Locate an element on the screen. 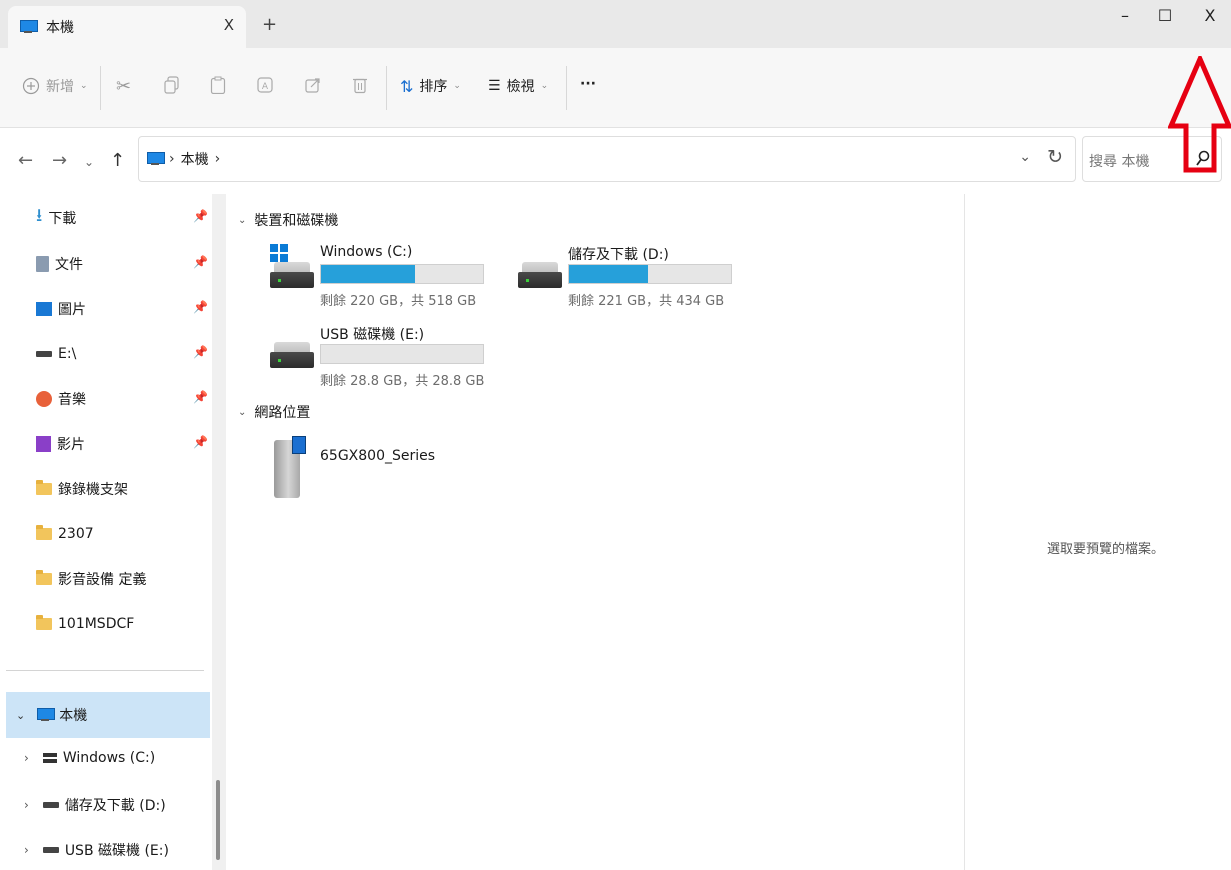 The image size is (1231, 870). sidebar-scrollbar is located at coordinates (219, 532).